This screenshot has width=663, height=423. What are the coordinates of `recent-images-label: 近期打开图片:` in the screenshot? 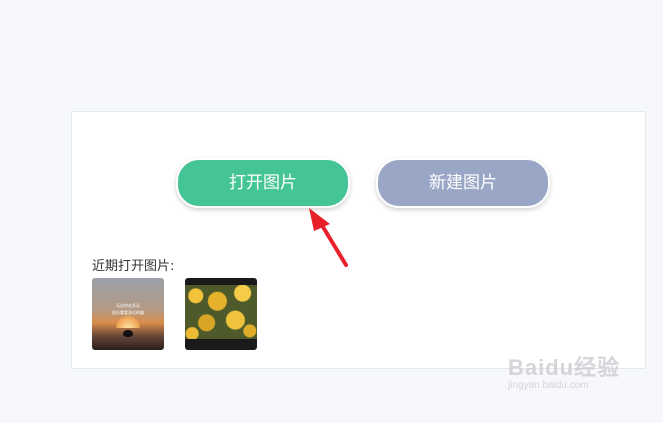 It's located at (133, 266).